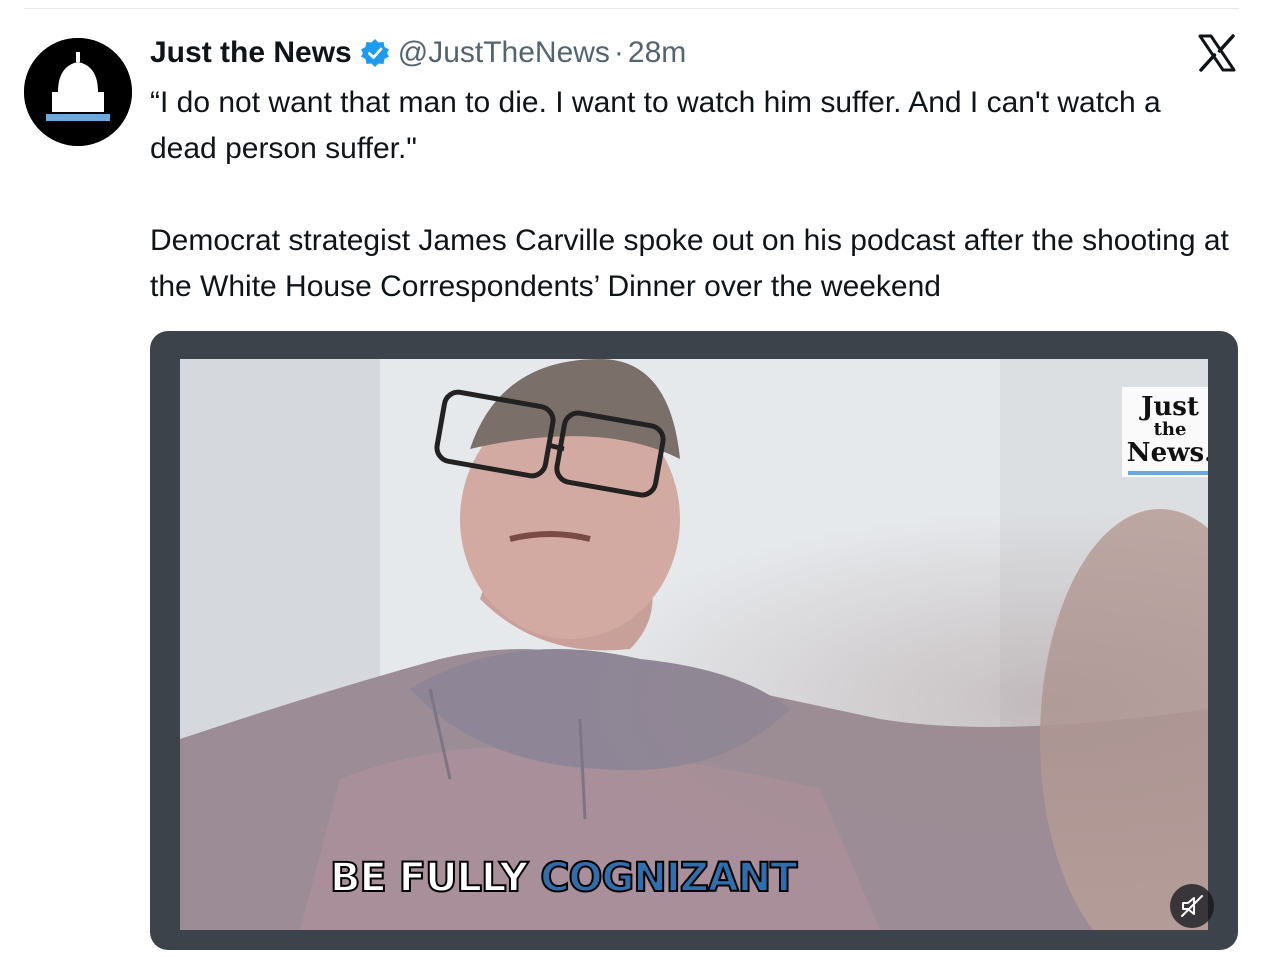  What do you see at coordinates (668, 878) in the screenshot?
I see `subtitle-blue-text: COGNIZANT` at bounding box center [668, 878].